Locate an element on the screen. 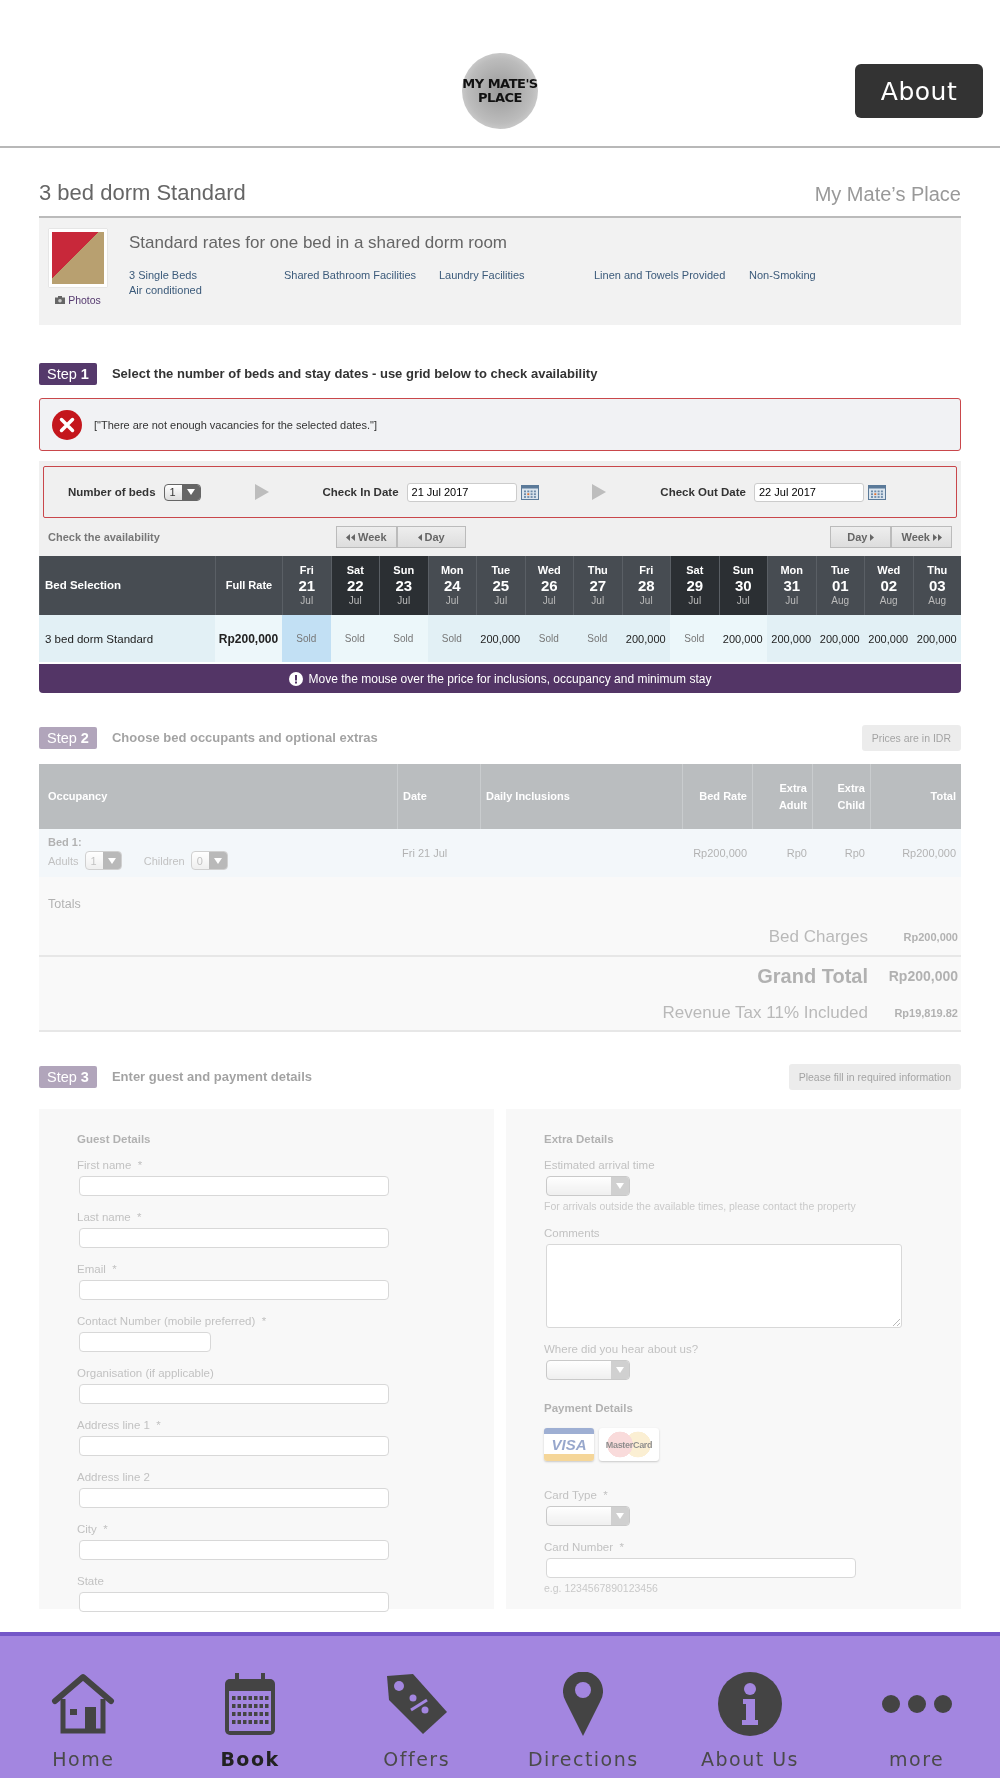 Image resolution: width=1000 pixels, height=1778 pixels. date-header: Mon 31 Jul is located at coordinates (791, 585).